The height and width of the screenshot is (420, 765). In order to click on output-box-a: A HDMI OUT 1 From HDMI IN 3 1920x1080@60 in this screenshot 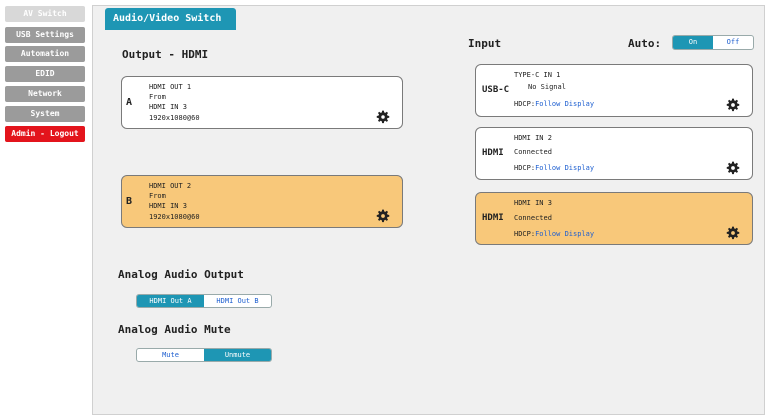, I will do `click(262, 102)`.